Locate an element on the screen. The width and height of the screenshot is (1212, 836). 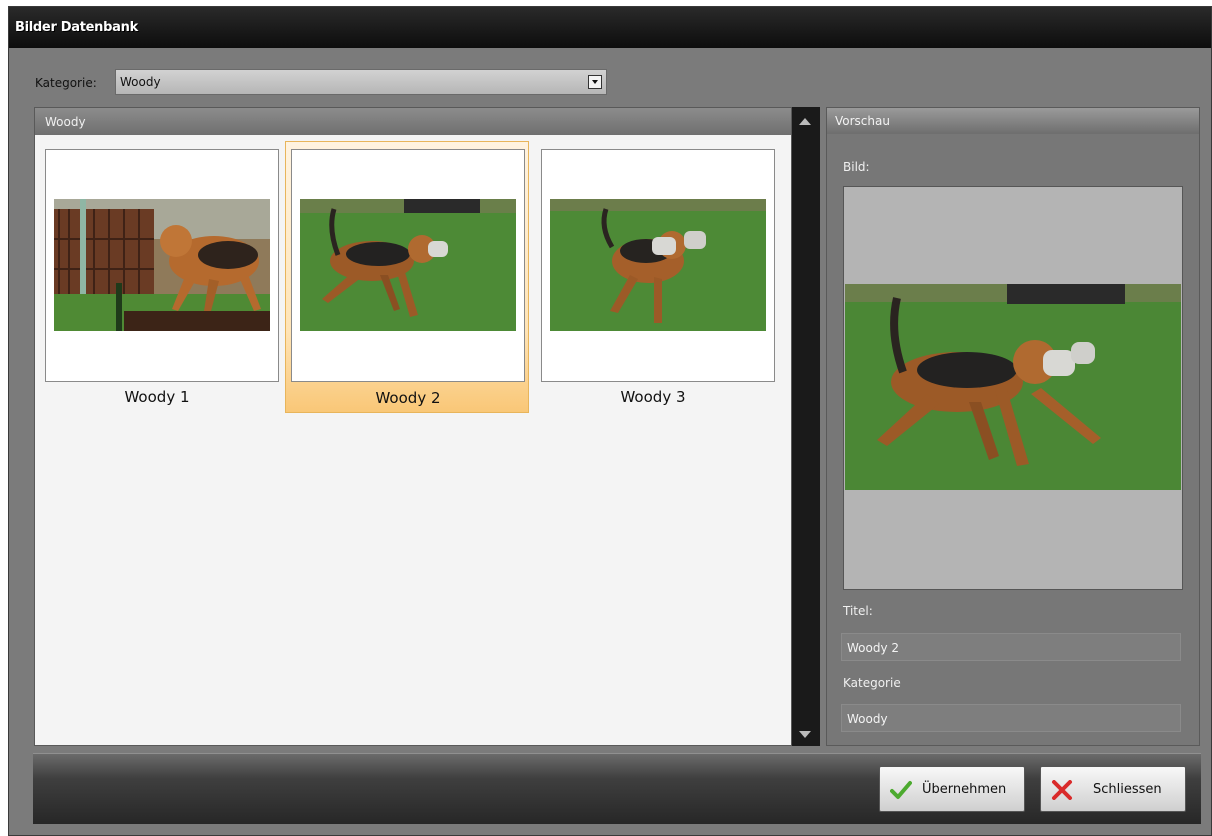
gallery-scrollbar is located at coordinates (806, 426).